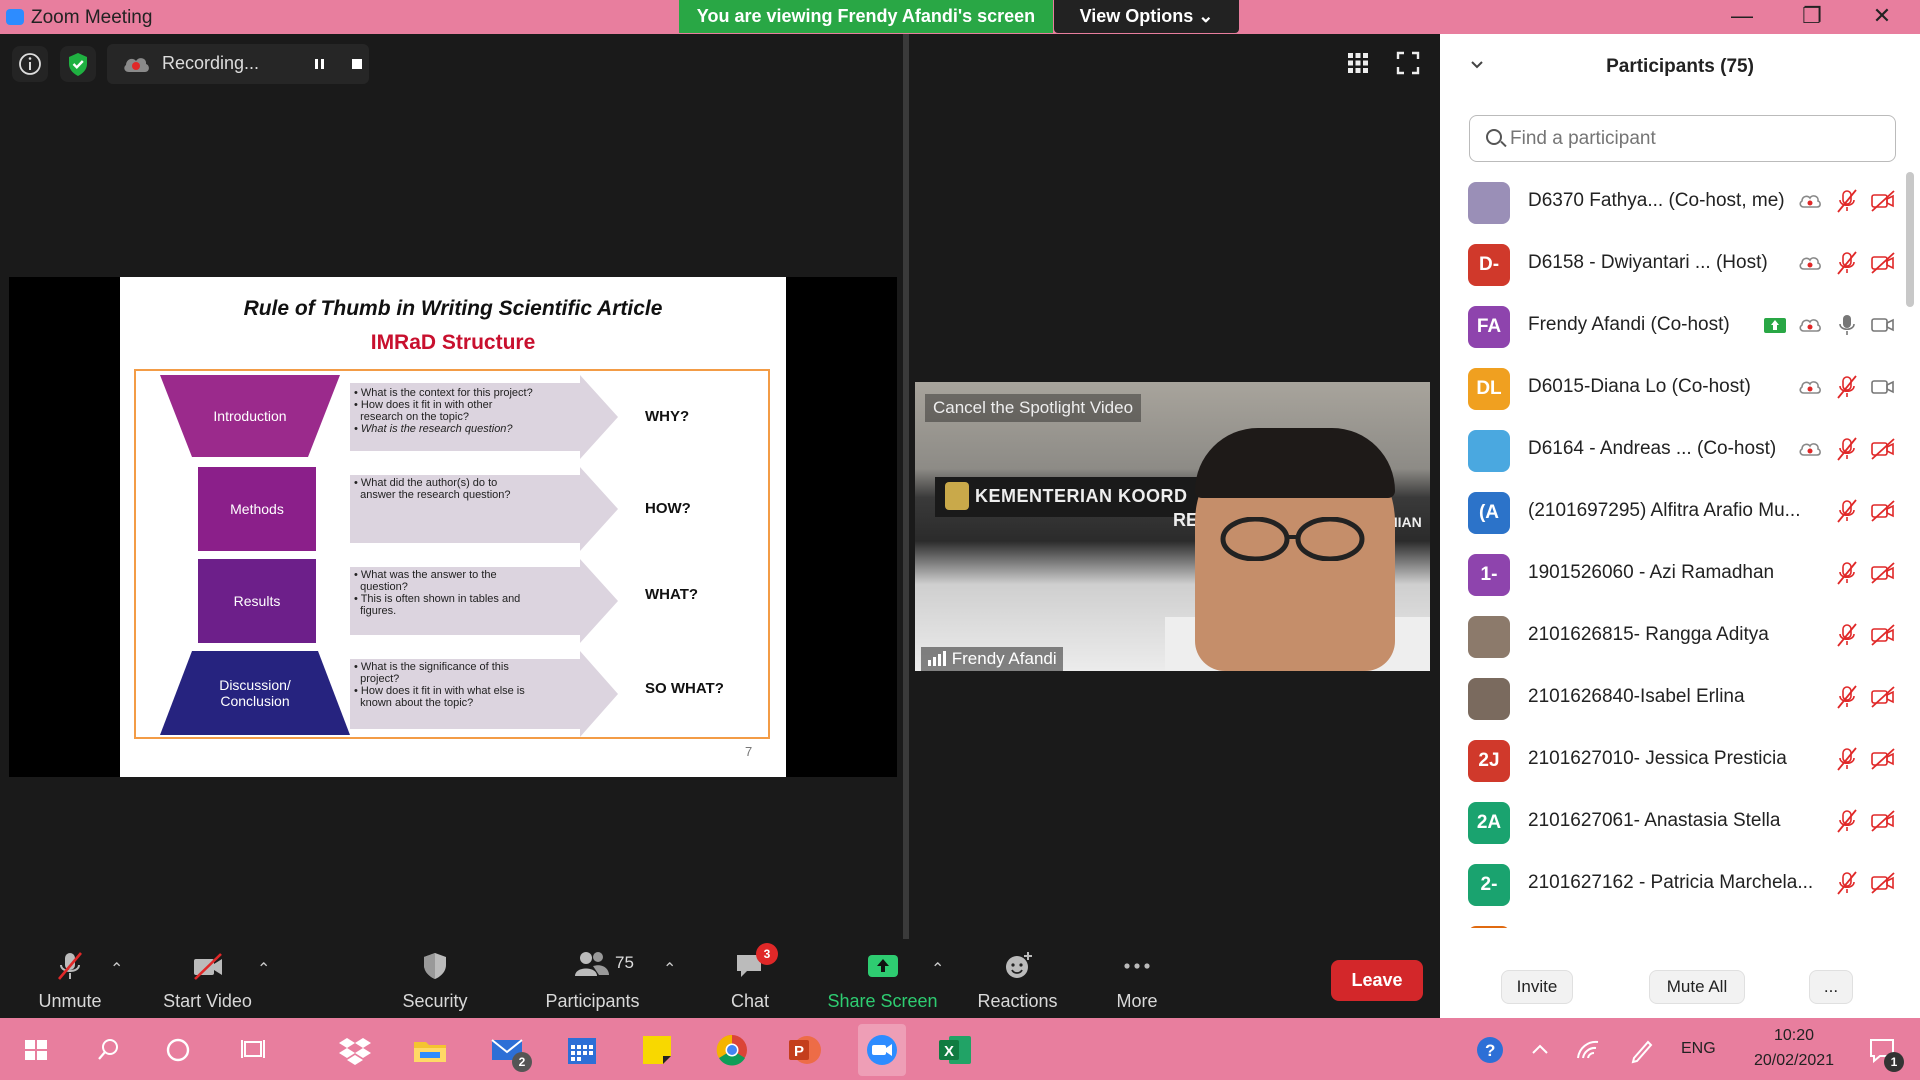 This screenshot has height=1080, width=1920. Describe the element at coordinates (1812, 17) in the screenshot. I see `restore-button: ❐` at that location.